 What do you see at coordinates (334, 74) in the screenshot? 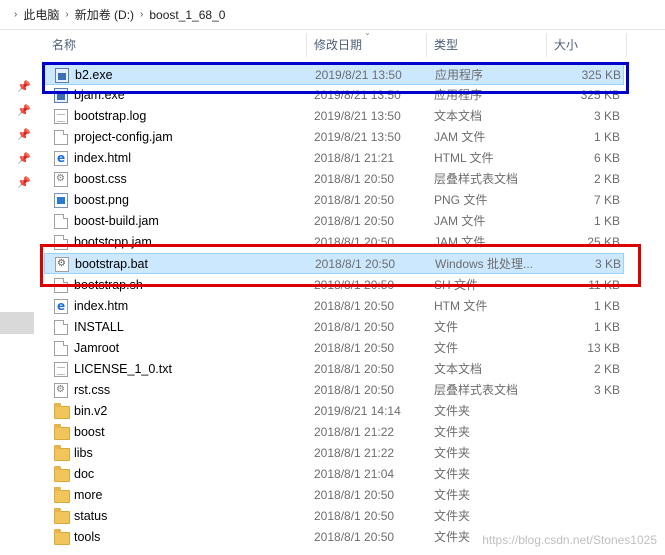
I see `file-row: b2.exe 2019/8/21 13:50 应用程序 325 KB` at bounding box center [334, 74].